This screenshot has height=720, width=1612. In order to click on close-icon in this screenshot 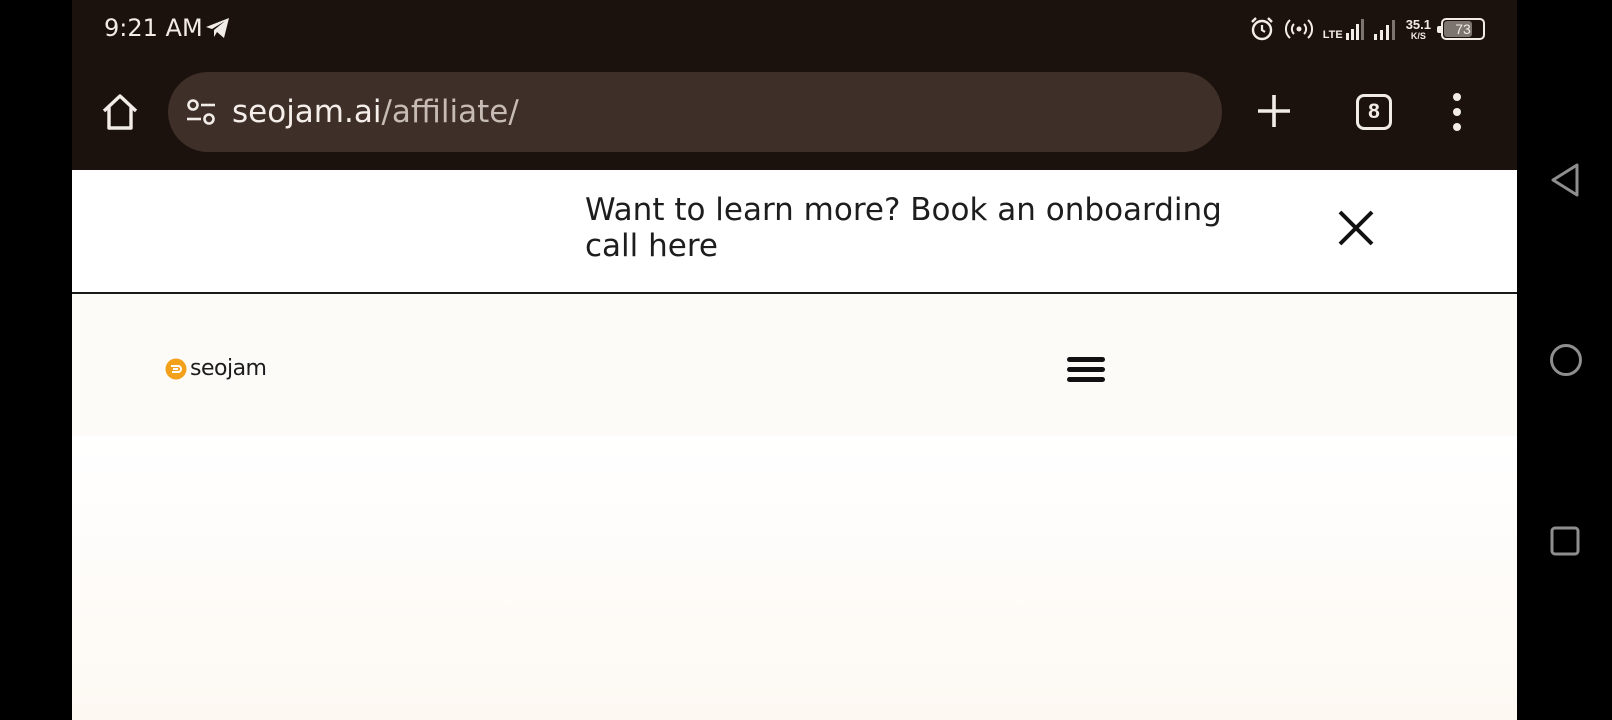, I will do `click(1356, 228)`.